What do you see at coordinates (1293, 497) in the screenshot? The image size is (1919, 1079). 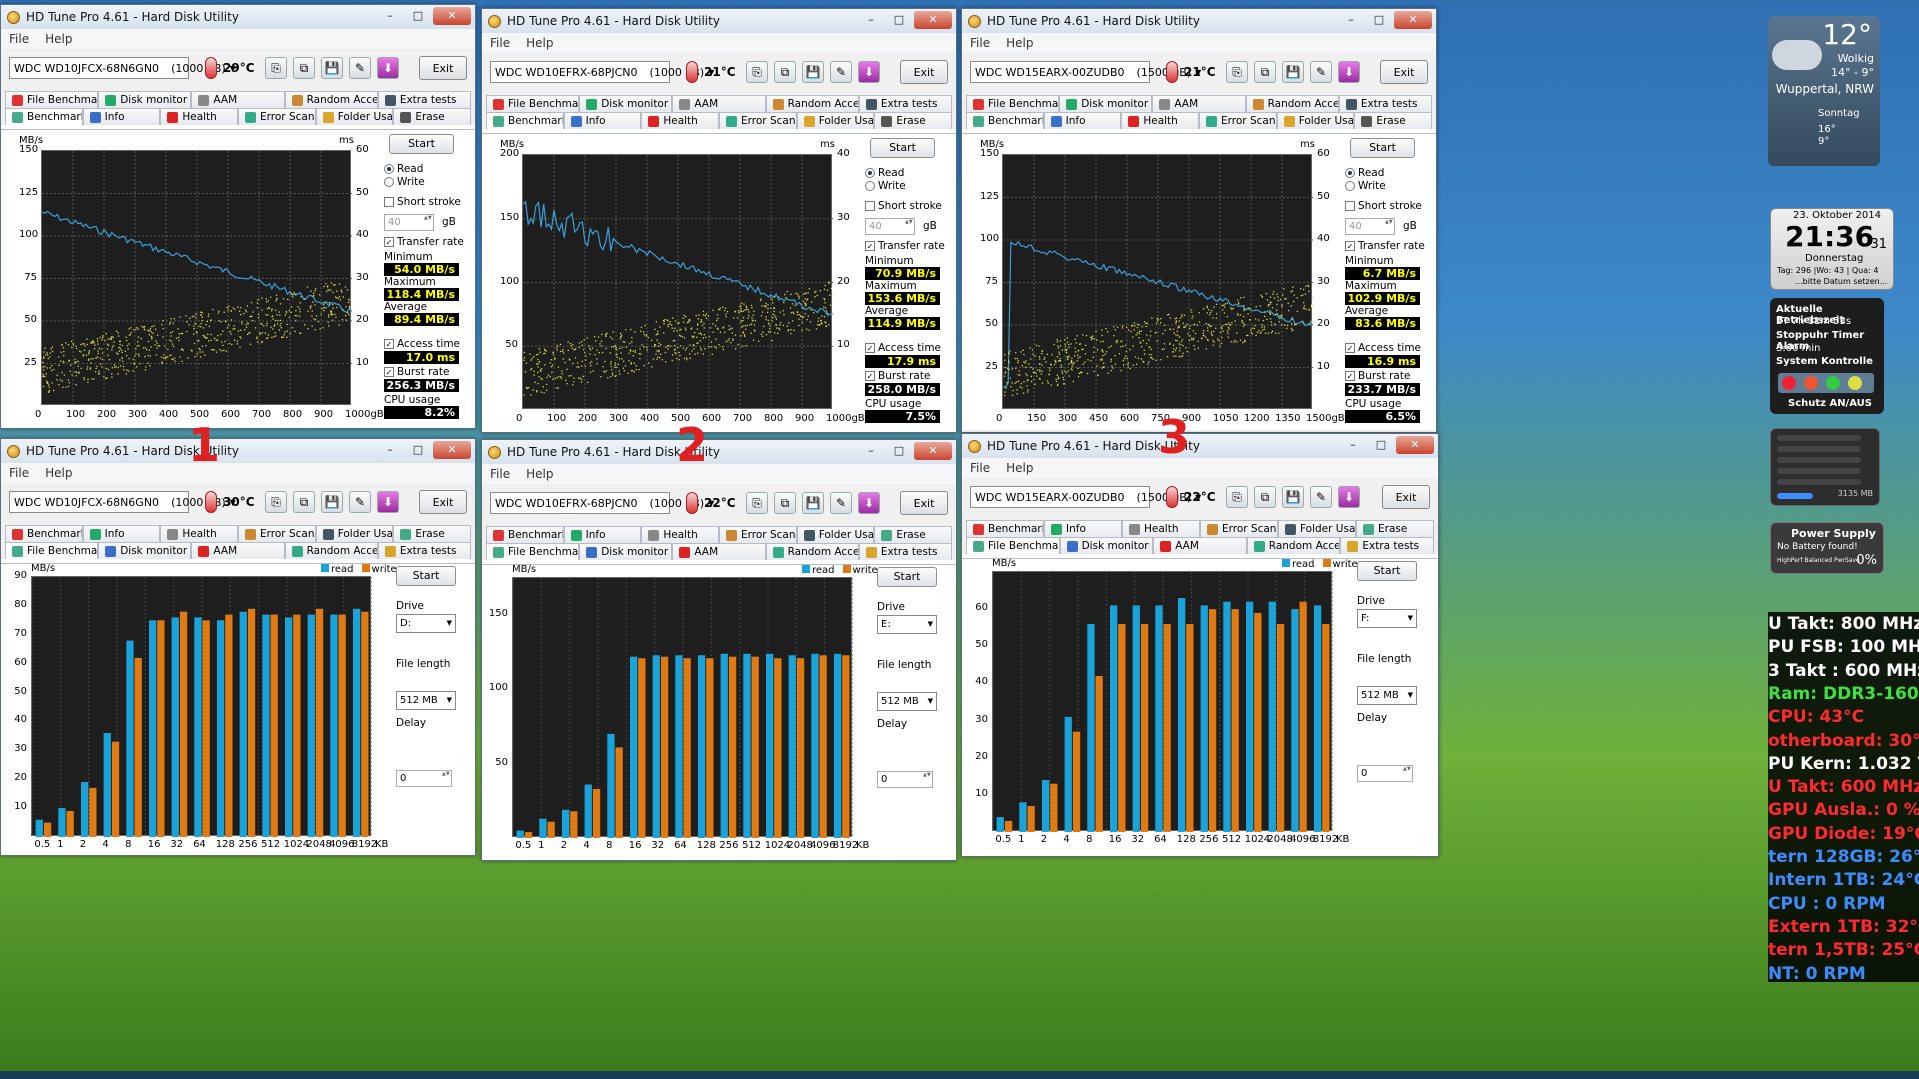 I see `save-button: 💾` at bounding box center [1293, 497].